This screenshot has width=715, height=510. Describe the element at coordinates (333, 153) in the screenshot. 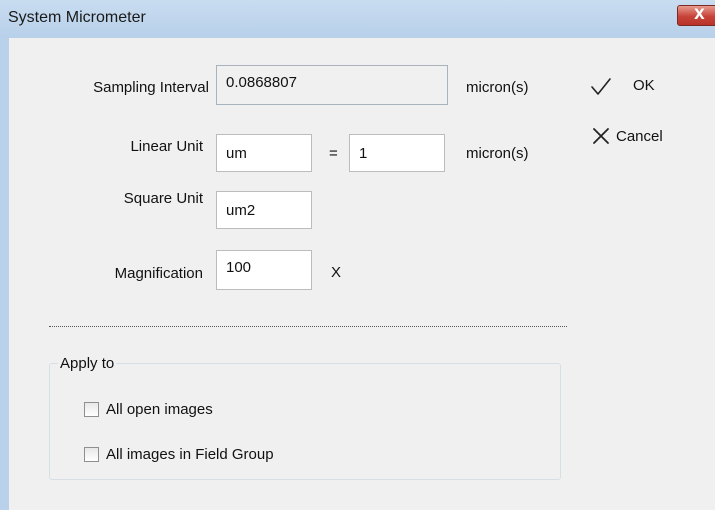

I see `equals-sign: =` at that location.